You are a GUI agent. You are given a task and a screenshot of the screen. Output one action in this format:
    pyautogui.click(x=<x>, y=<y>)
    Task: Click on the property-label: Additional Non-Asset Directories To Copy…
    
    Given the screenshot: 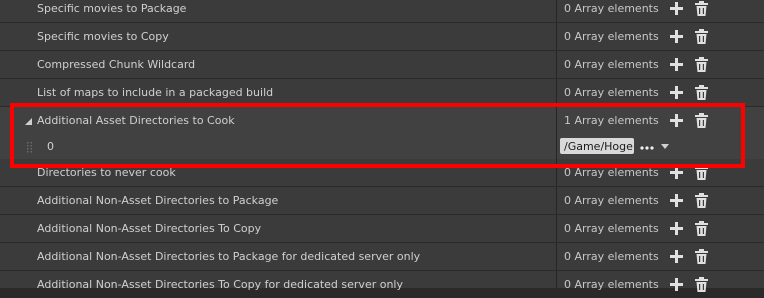 What is the action you would take?
    pyautogui.click(x=220, y=284)
    